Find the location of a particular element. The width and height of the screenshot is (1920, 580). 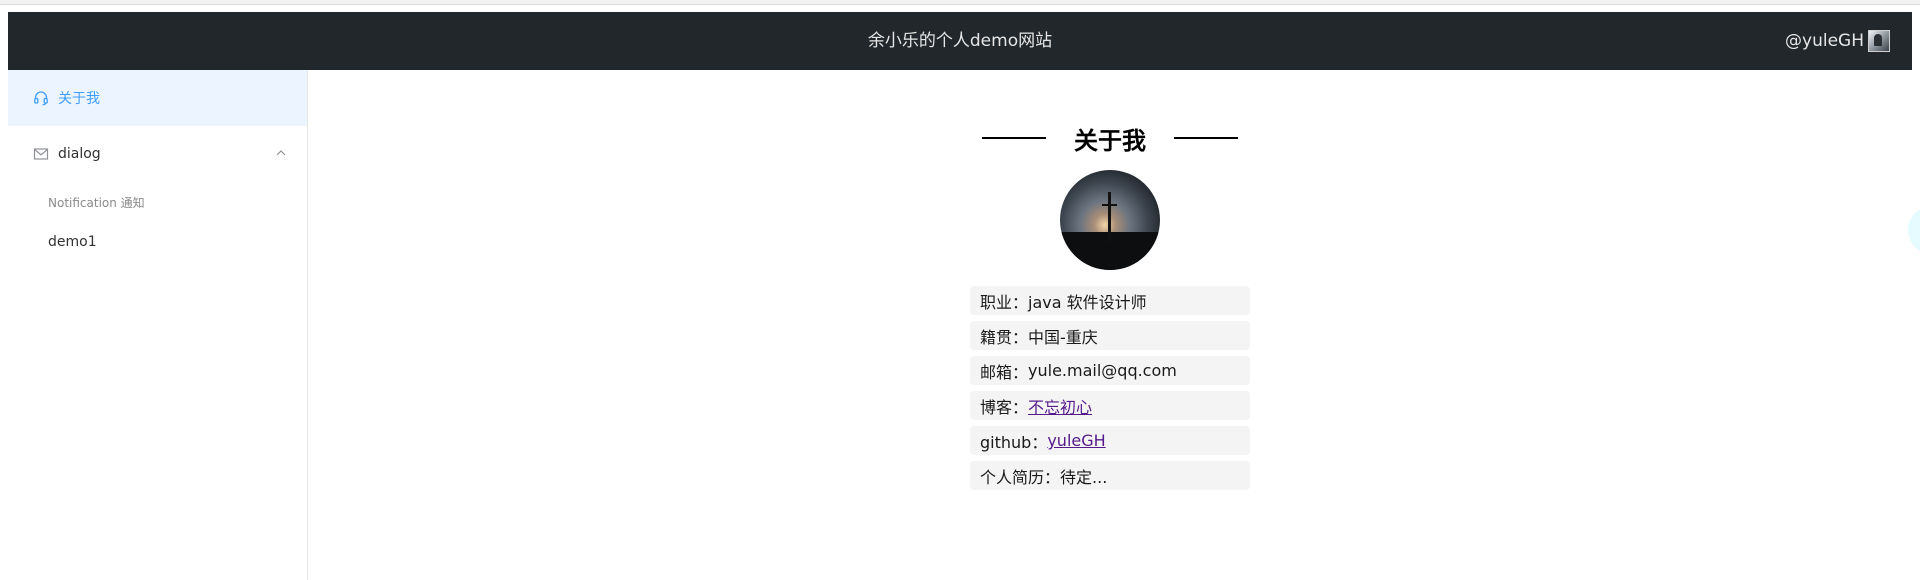

page-title: 关于我 is located at coordinates (1110, 140).